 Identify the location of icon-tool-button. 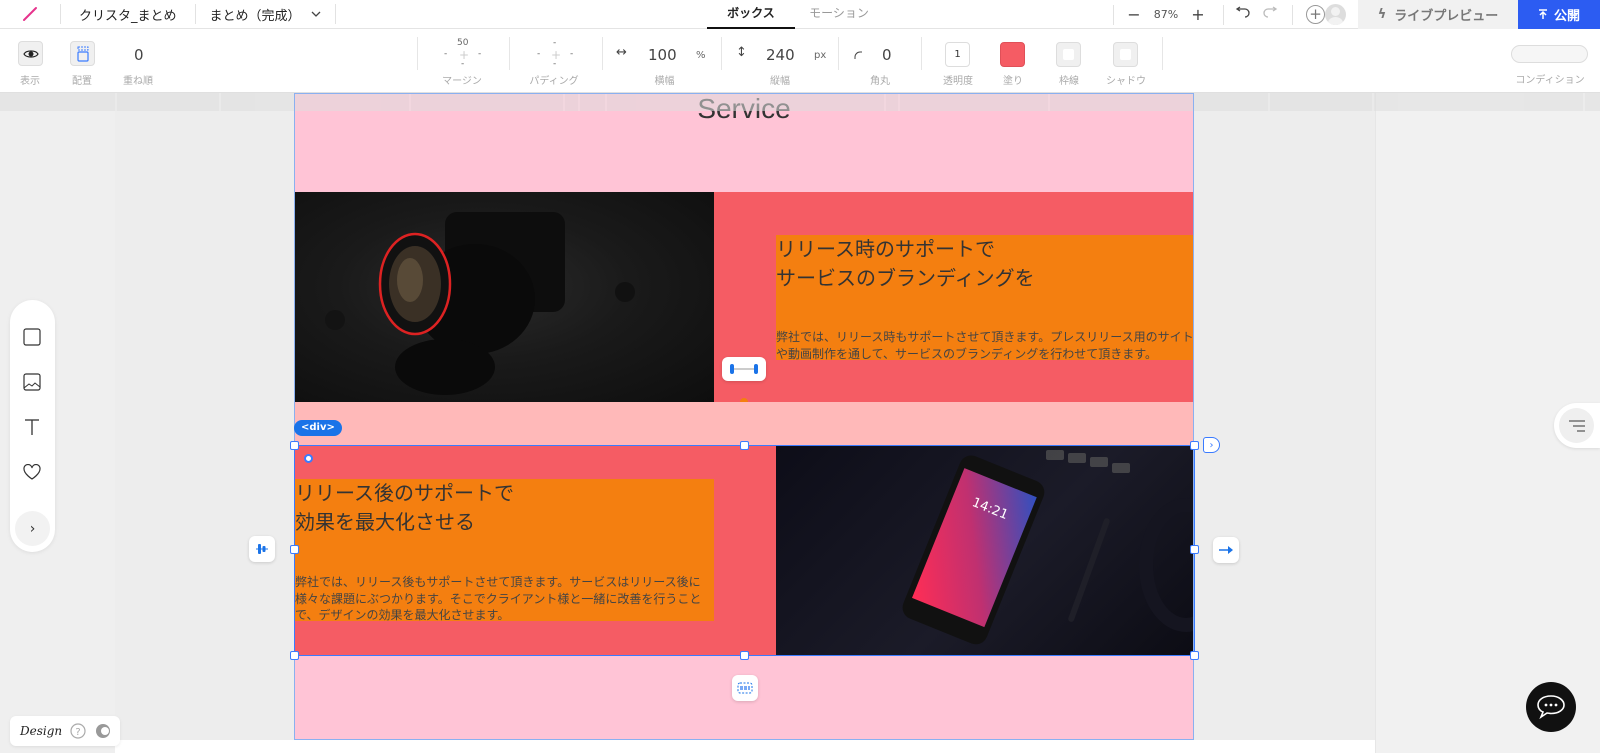
(32, 472).